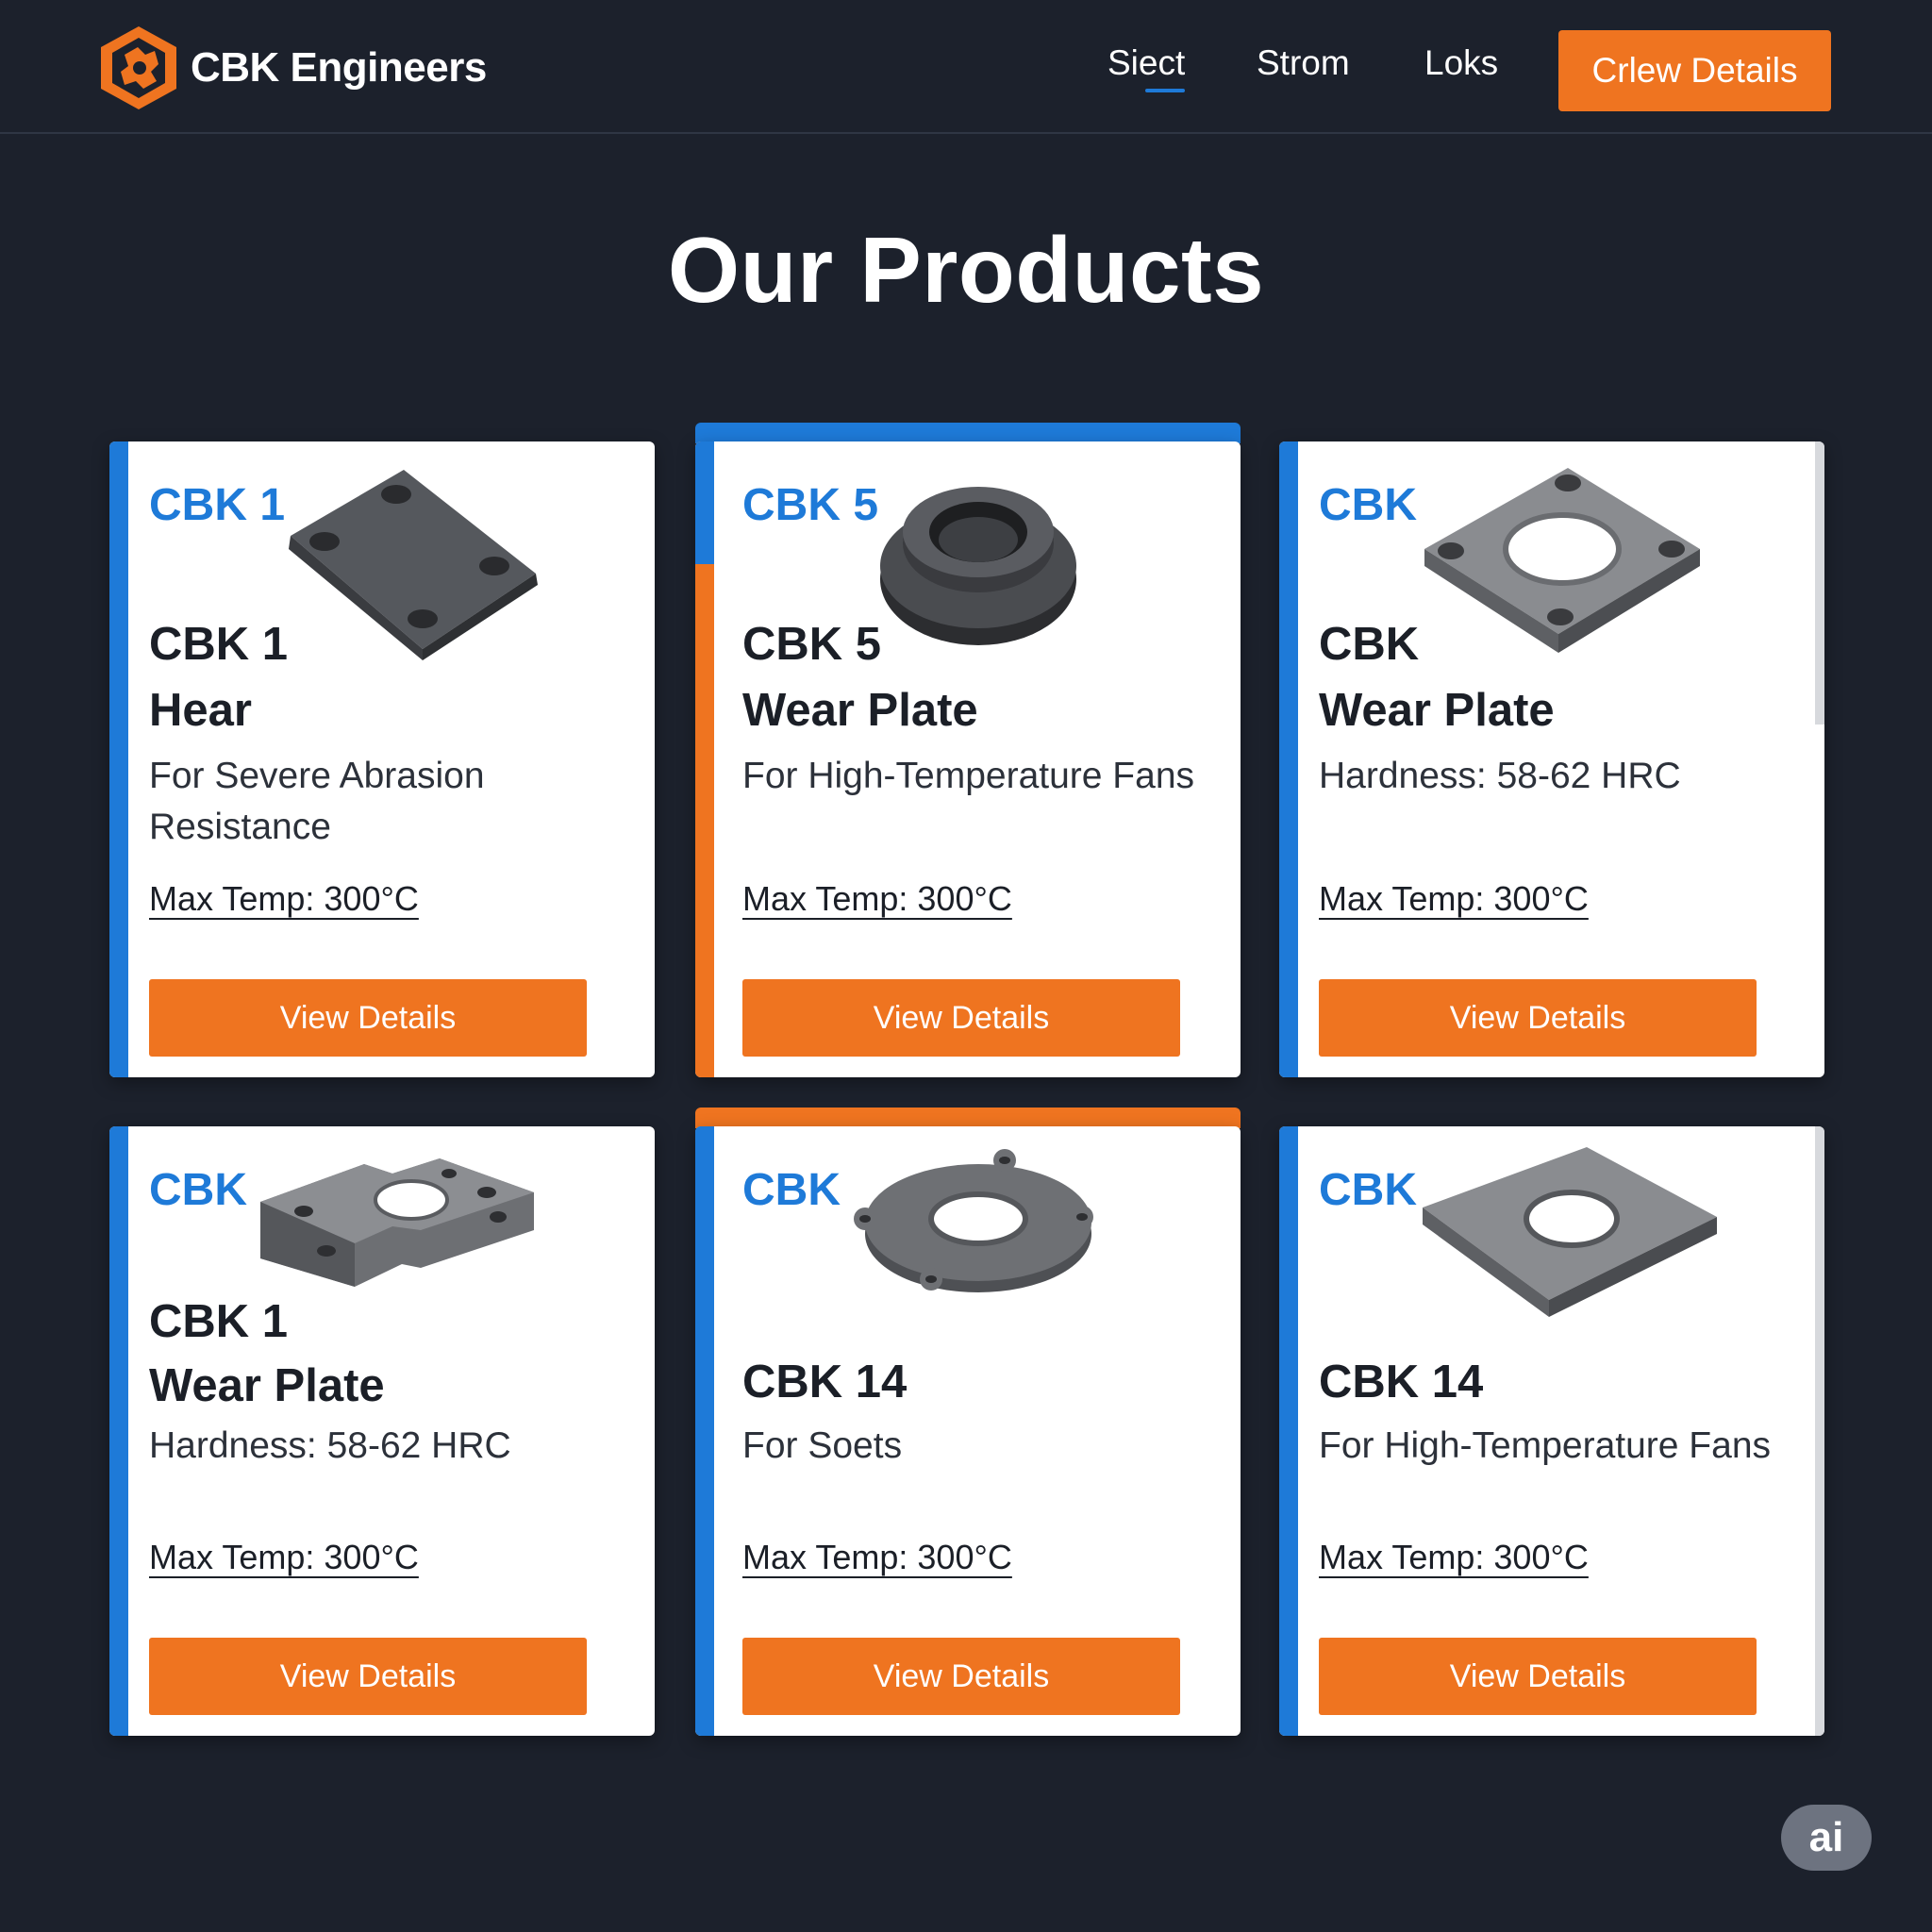 The image size is (1932, 1932). What do you see at coordinates (1570, 1232) in the screenshot?
I see `washer-plate-icon` at bounding box center [1570, 1232].